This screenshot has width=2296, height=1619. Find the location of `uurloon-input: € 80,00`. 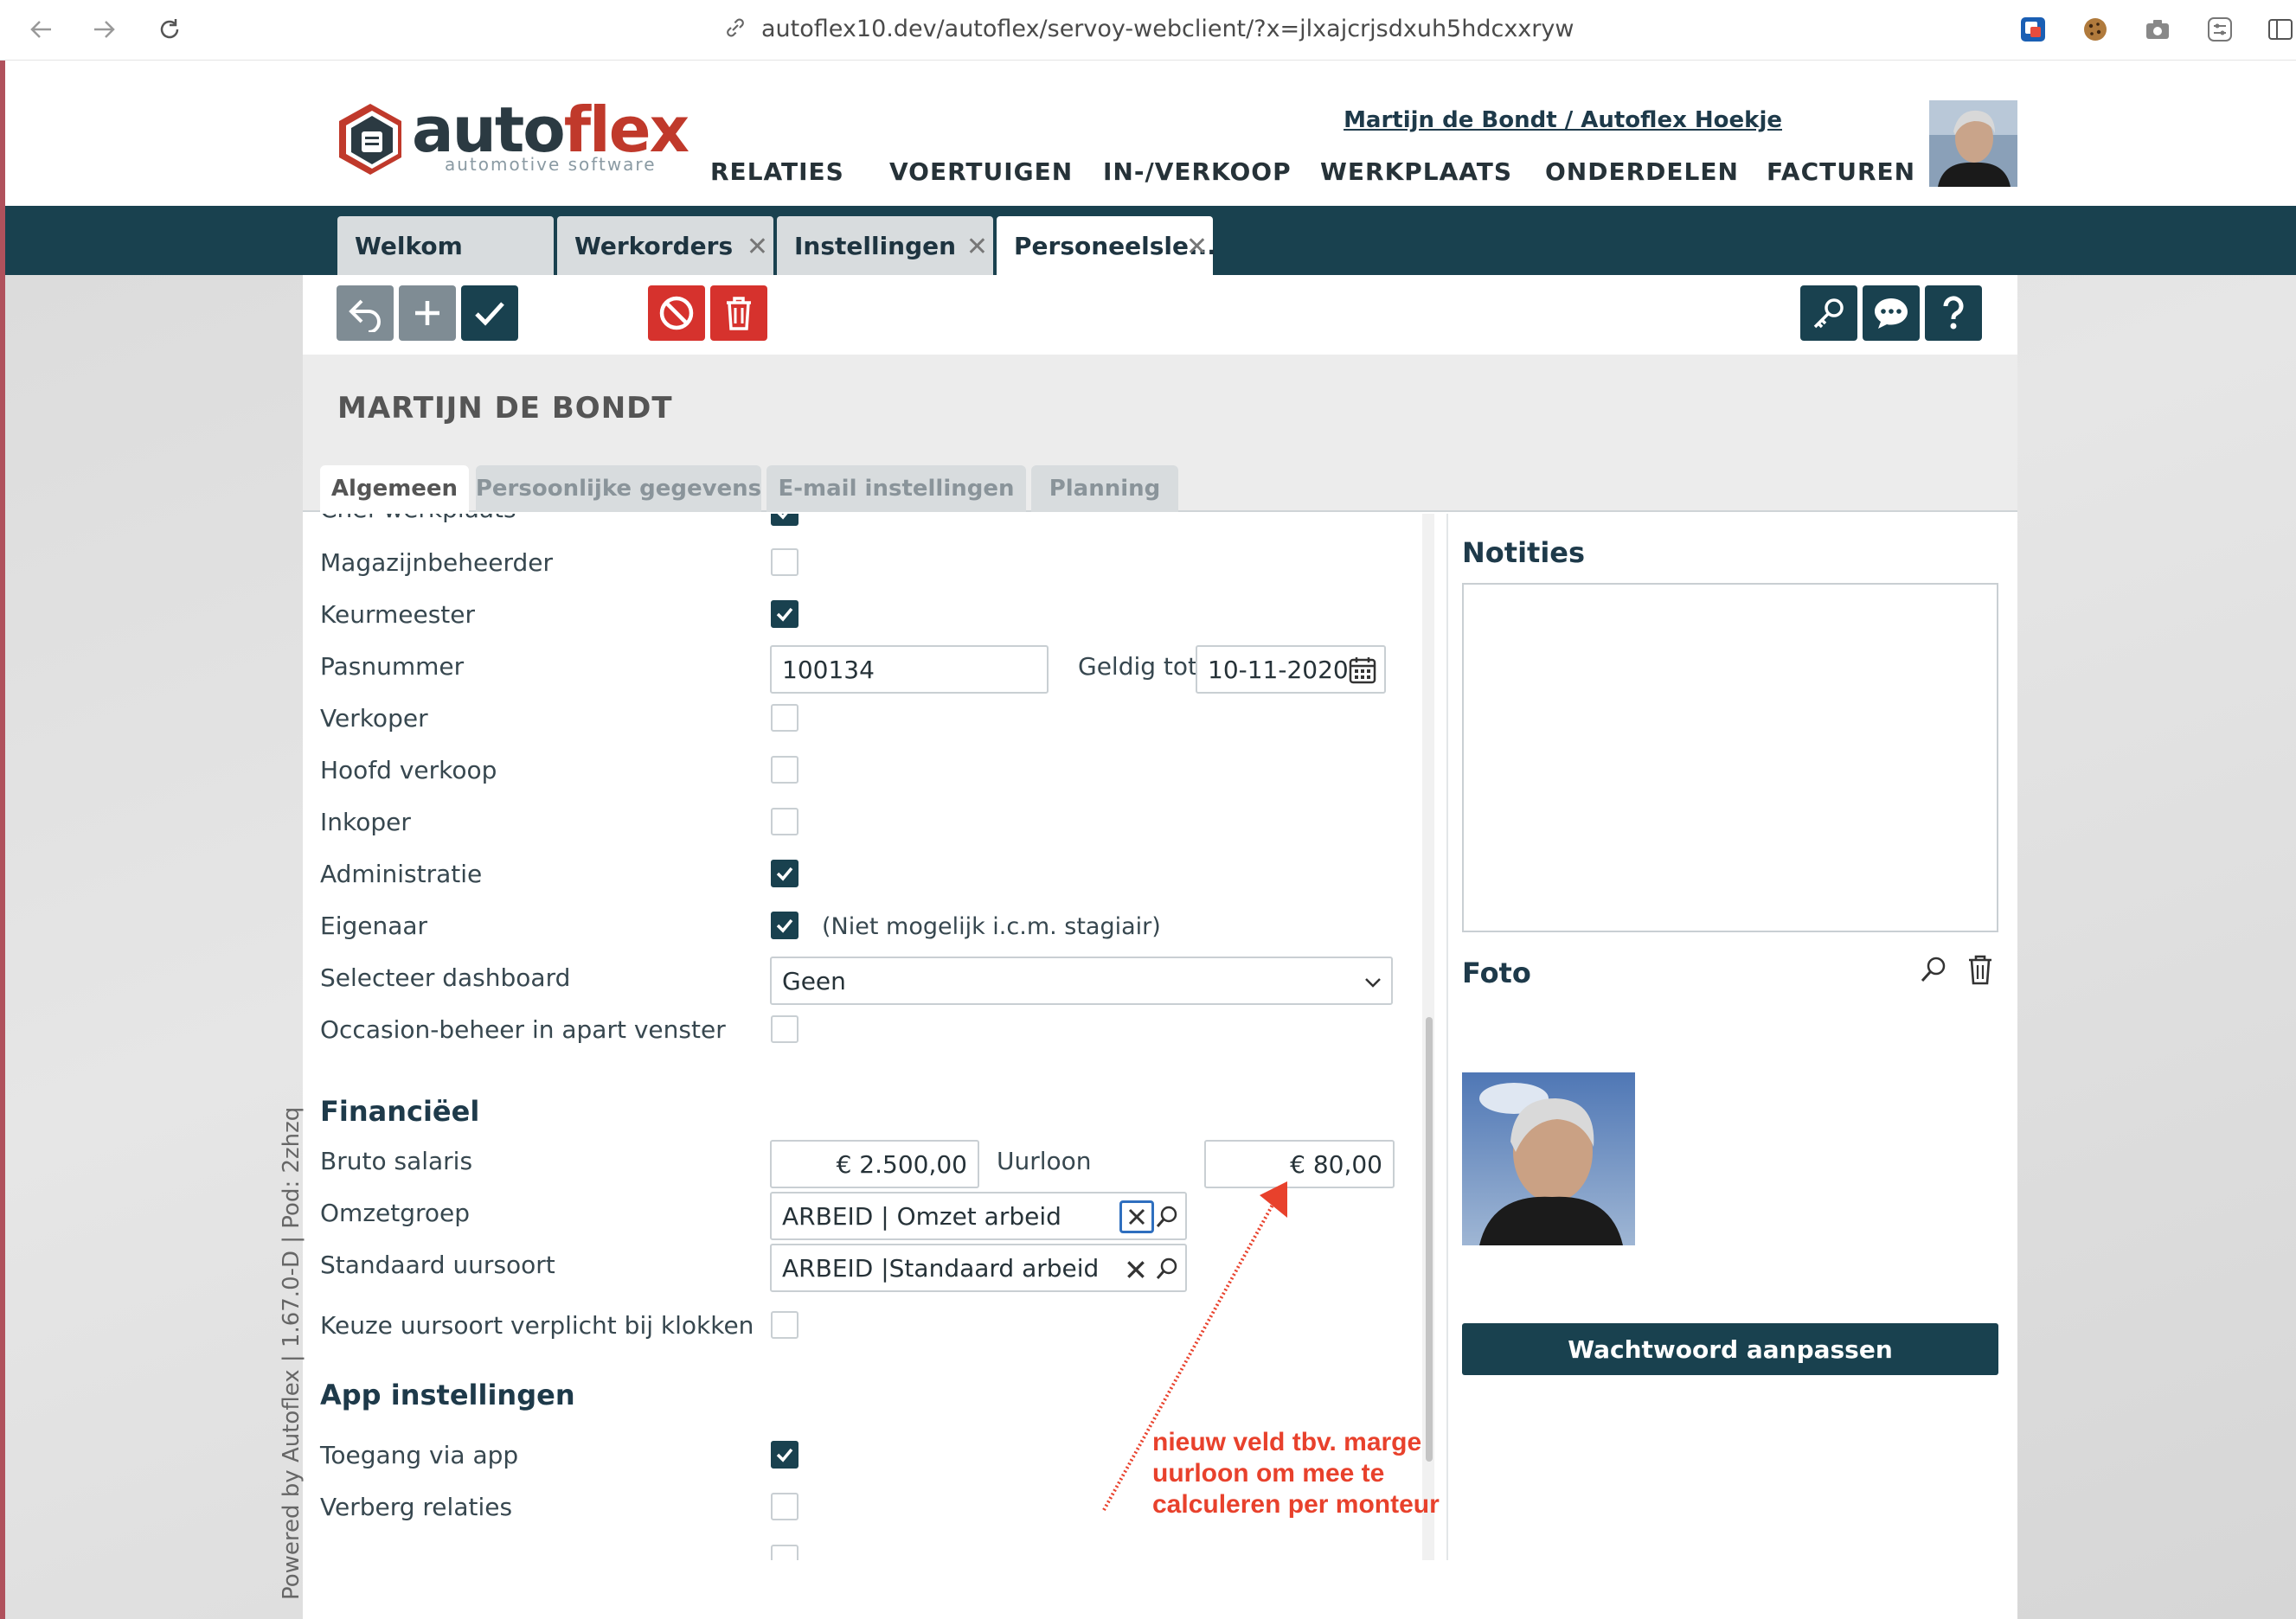

uurloon-input: € 80,00 is located at coordinates (1299, 1164).